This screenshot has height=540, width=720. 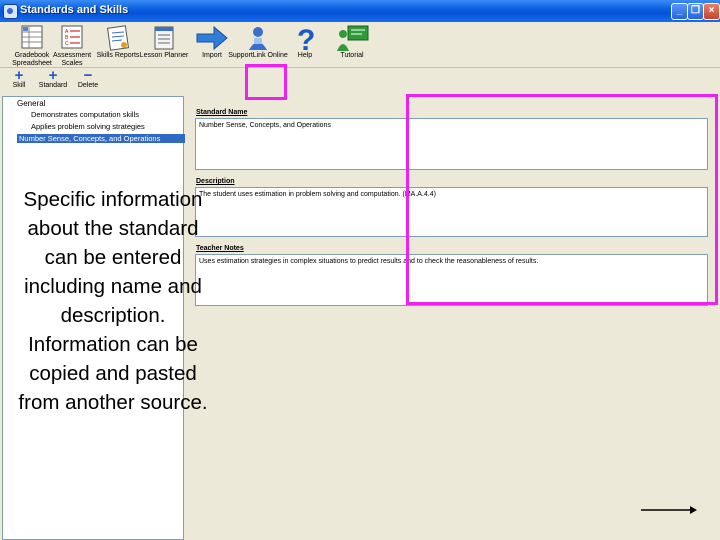 What do you see at coordinates (222, 112) in the screenshot?
I see `standard-name-label: Standard Name` at bounding box center [222, 112].